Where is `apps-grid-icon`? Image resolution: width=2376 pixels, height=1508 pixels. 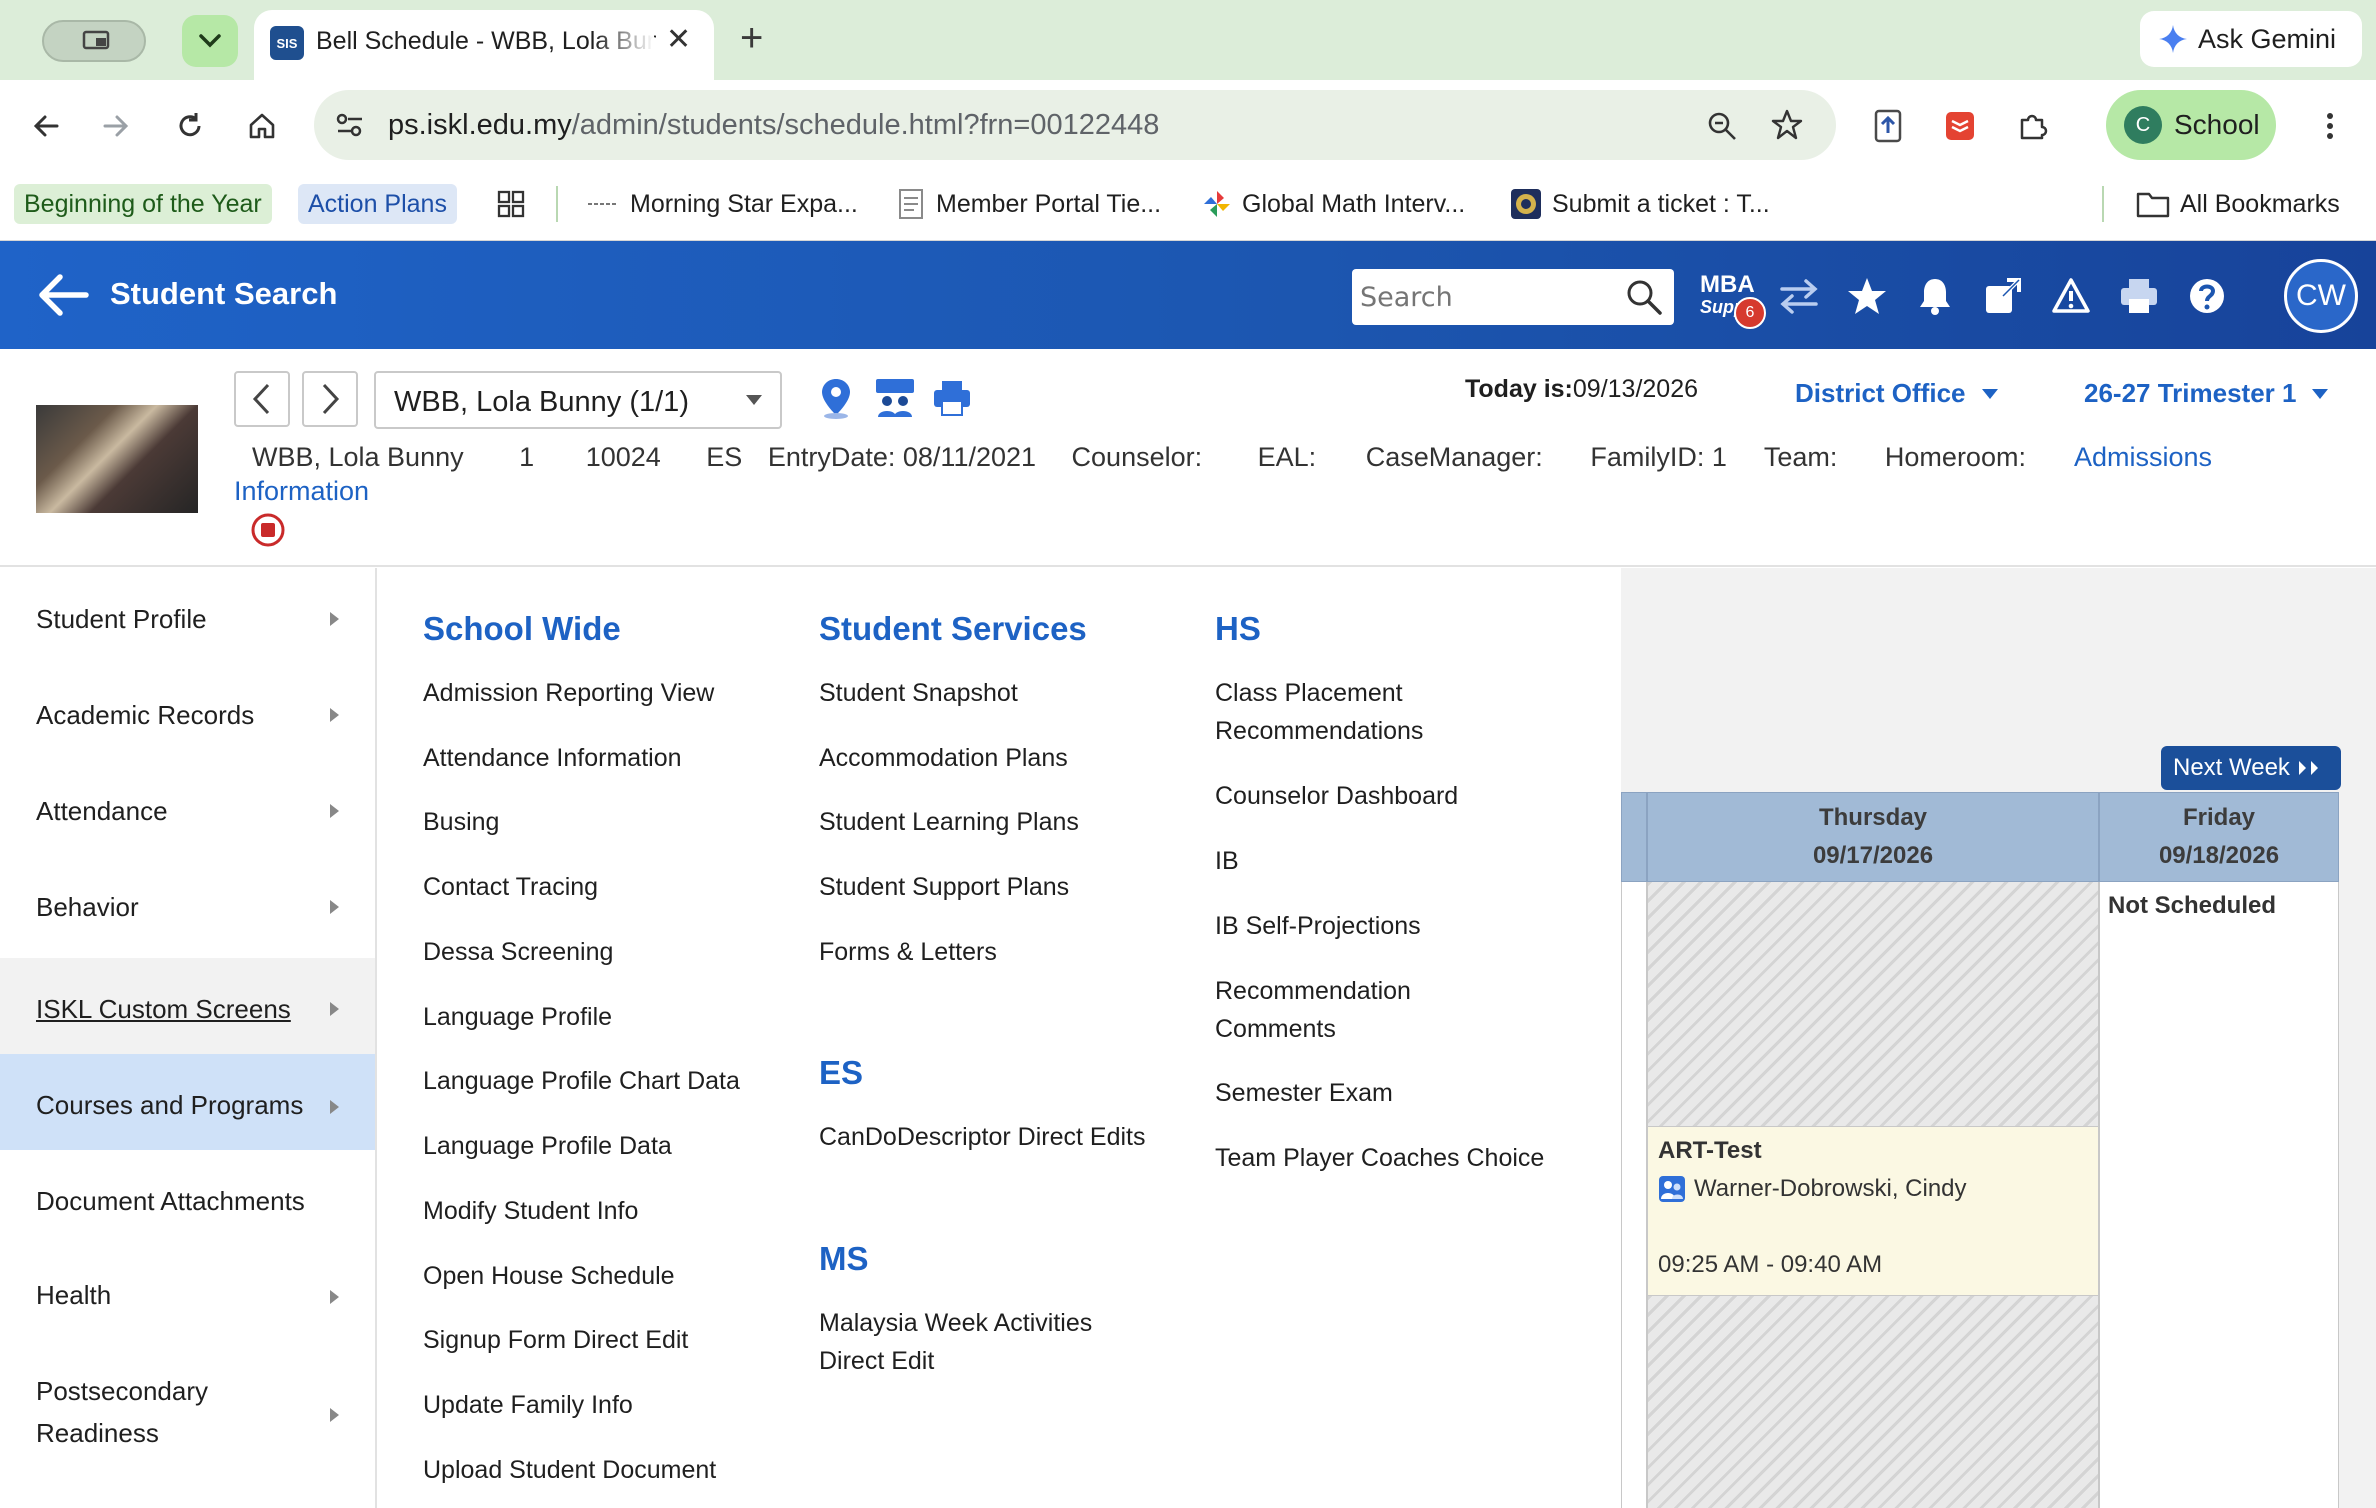 apps-grid-icon is located at coordinates (511, 204).